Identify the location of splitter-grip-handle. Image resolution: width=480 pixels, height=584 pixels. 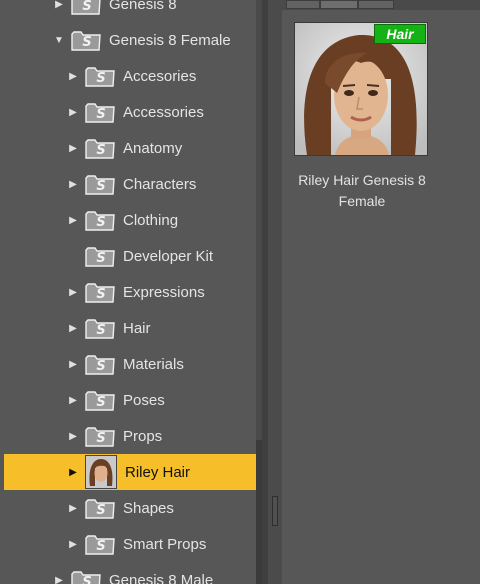
(275, 511).